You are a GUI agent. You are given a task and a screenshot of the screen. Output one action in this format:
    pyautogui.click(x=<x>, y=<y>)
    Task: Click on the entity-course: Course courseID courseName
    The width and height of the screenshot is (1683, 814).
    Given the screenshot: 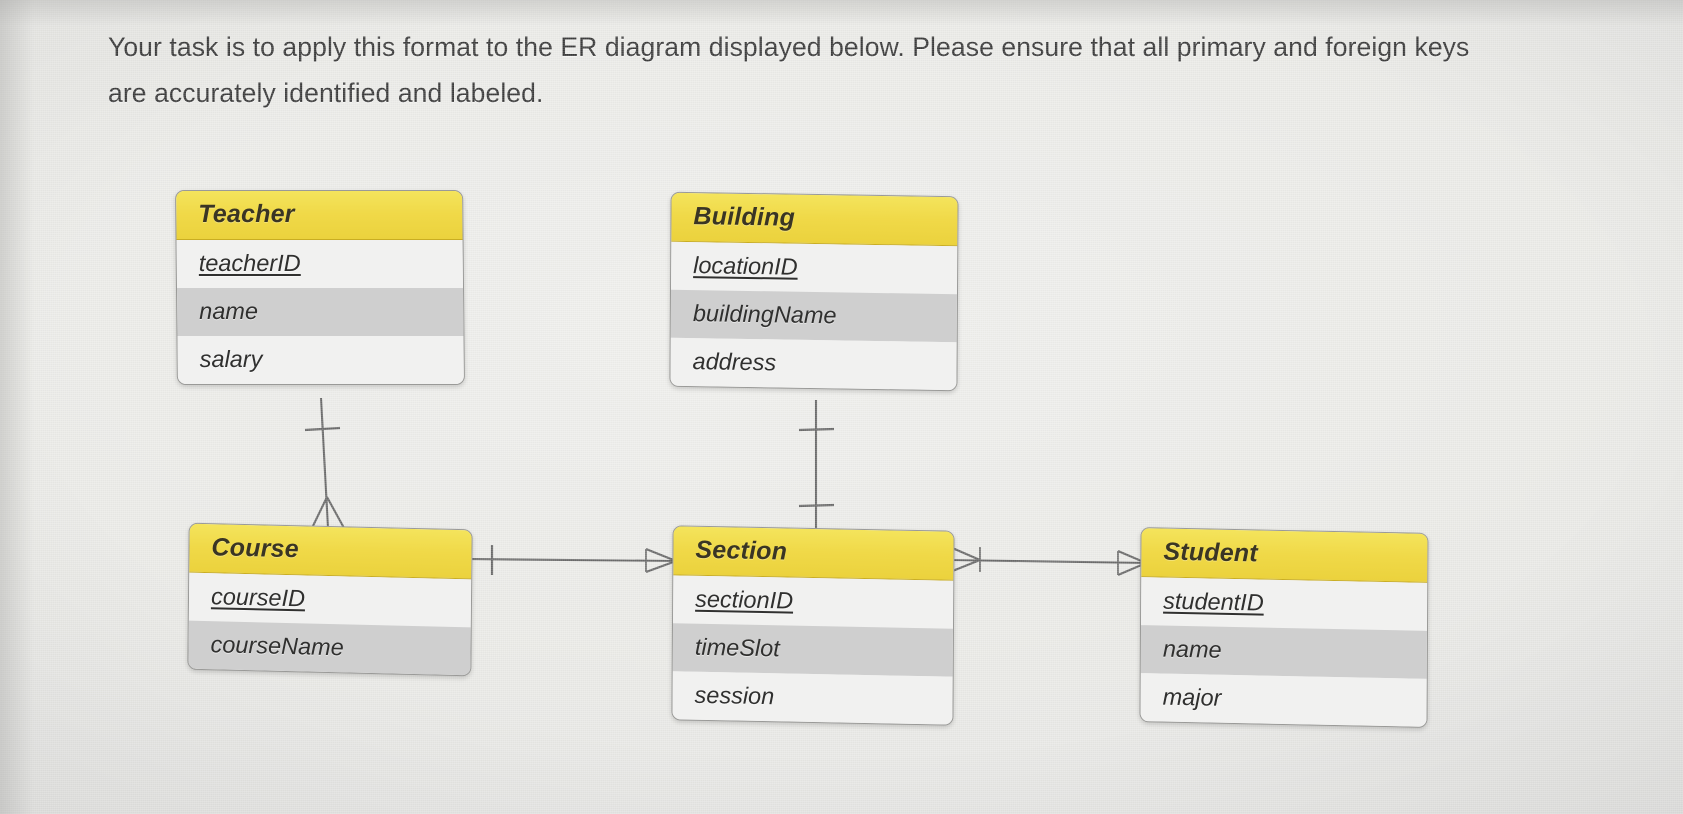 What is the action you would take?
    pyautogui.click(x=330, y=599)
    